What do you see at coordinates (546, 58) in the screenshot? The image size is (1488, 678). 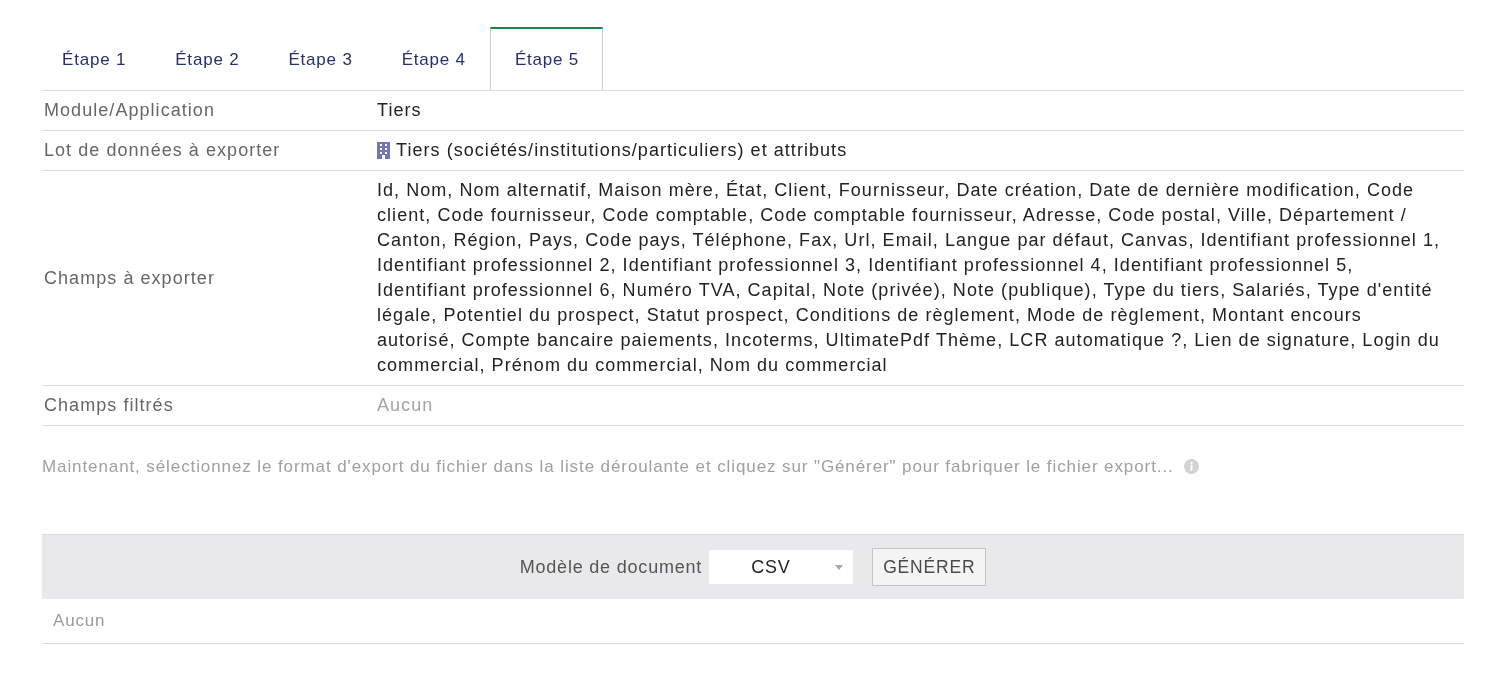 I see `step-tab: Étape 5` at bounding box center [546, 58].